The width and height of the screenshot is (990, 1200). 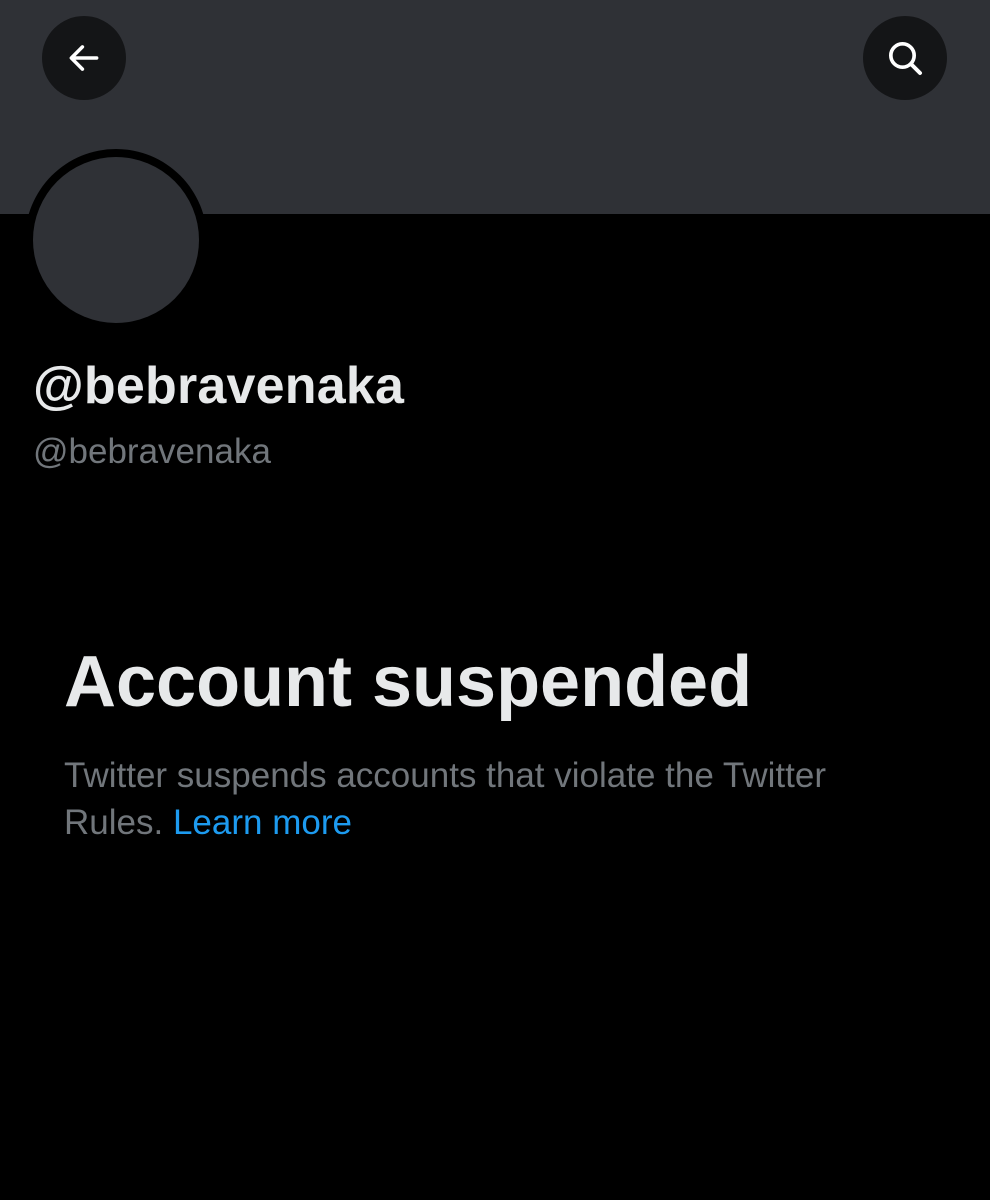 I want to click on profile-display-name: @bebravenaka, so click(x=219, y=386).